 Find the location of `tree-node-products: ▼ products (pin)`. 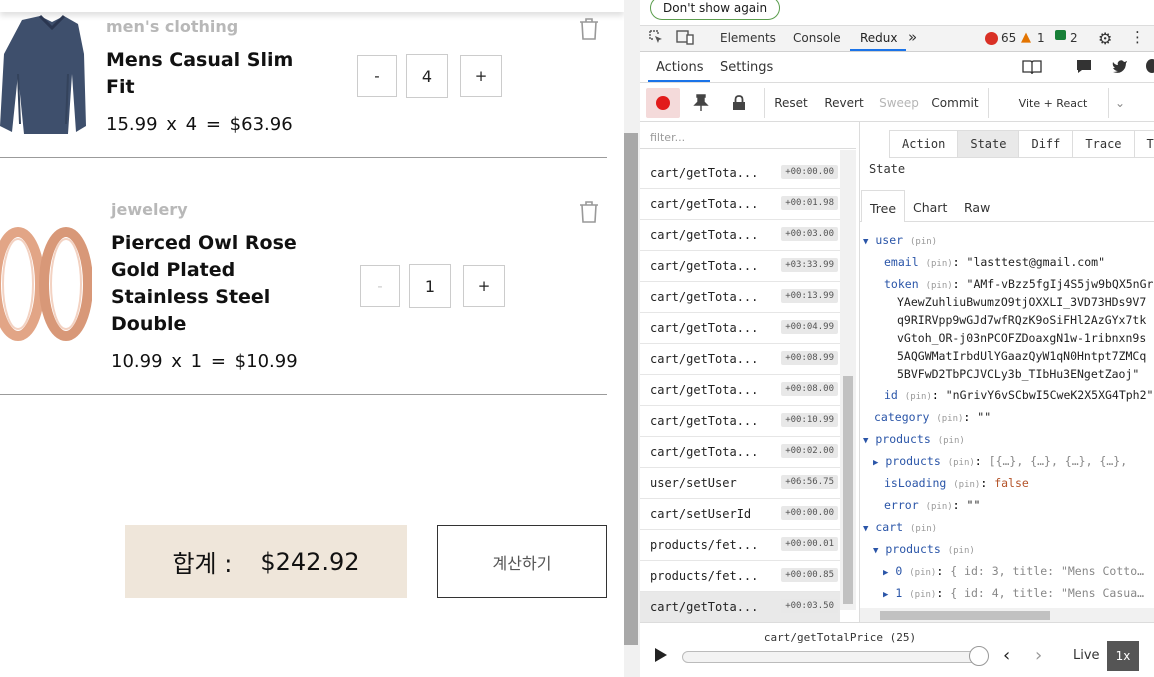

tree-node-products: ▼ products (pin) is located at coordinates (914, 439).